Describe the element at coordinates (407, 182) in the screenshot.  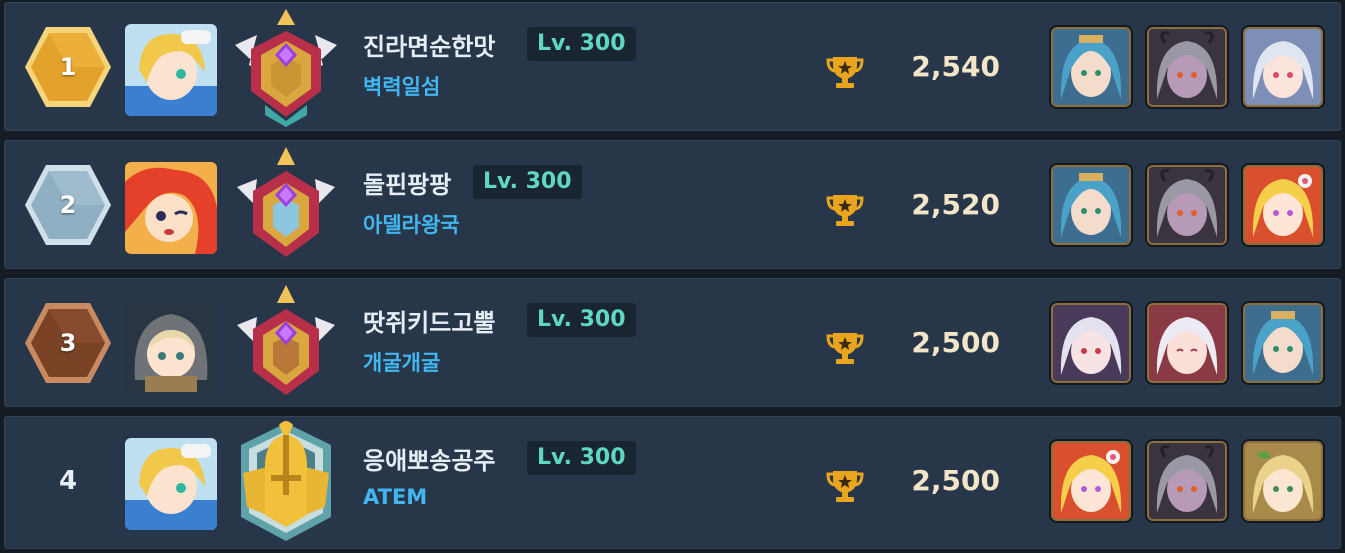
I see `player-name: 돌핀팡팡` at that location.